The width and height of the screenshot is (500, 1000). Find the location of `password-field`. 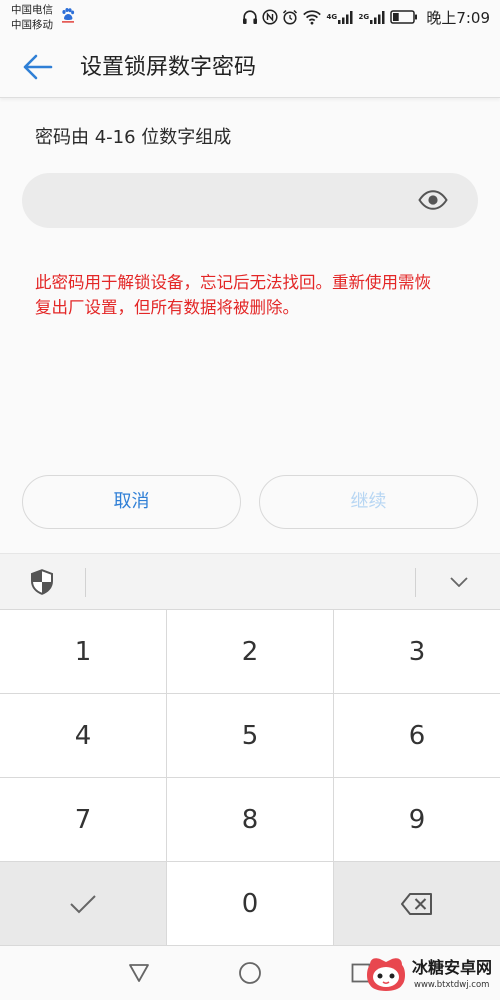

password-field is located at coordinates (250, 200).